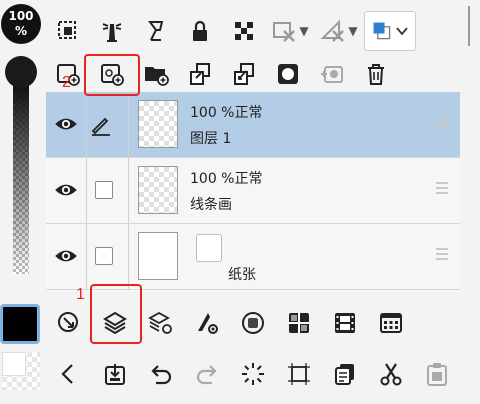 This screenshot has height=404, width=480. Describe the element at coordinates (382, 31) in the screenshot. I see `layer-color-icon` at that location.